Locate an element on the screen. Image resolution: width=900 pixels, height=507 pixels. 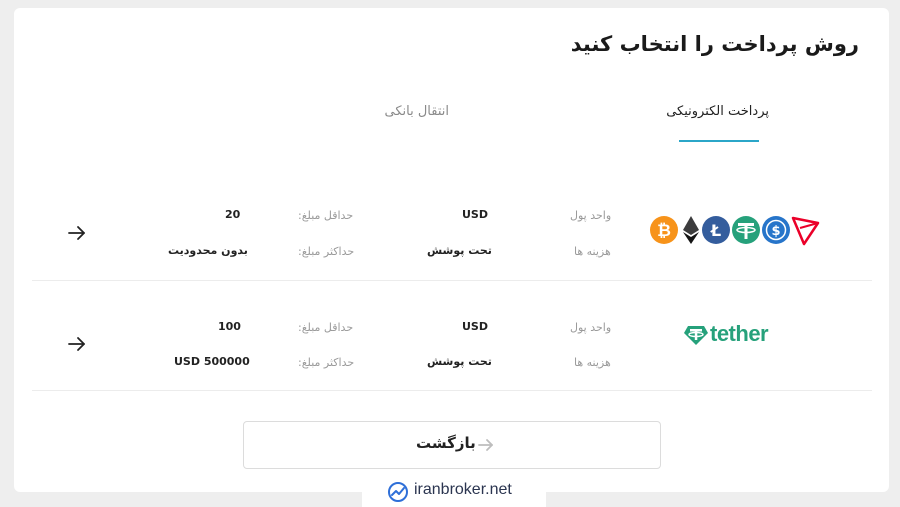
litecoin-icon: Ł is located at coordinates (716, 230).